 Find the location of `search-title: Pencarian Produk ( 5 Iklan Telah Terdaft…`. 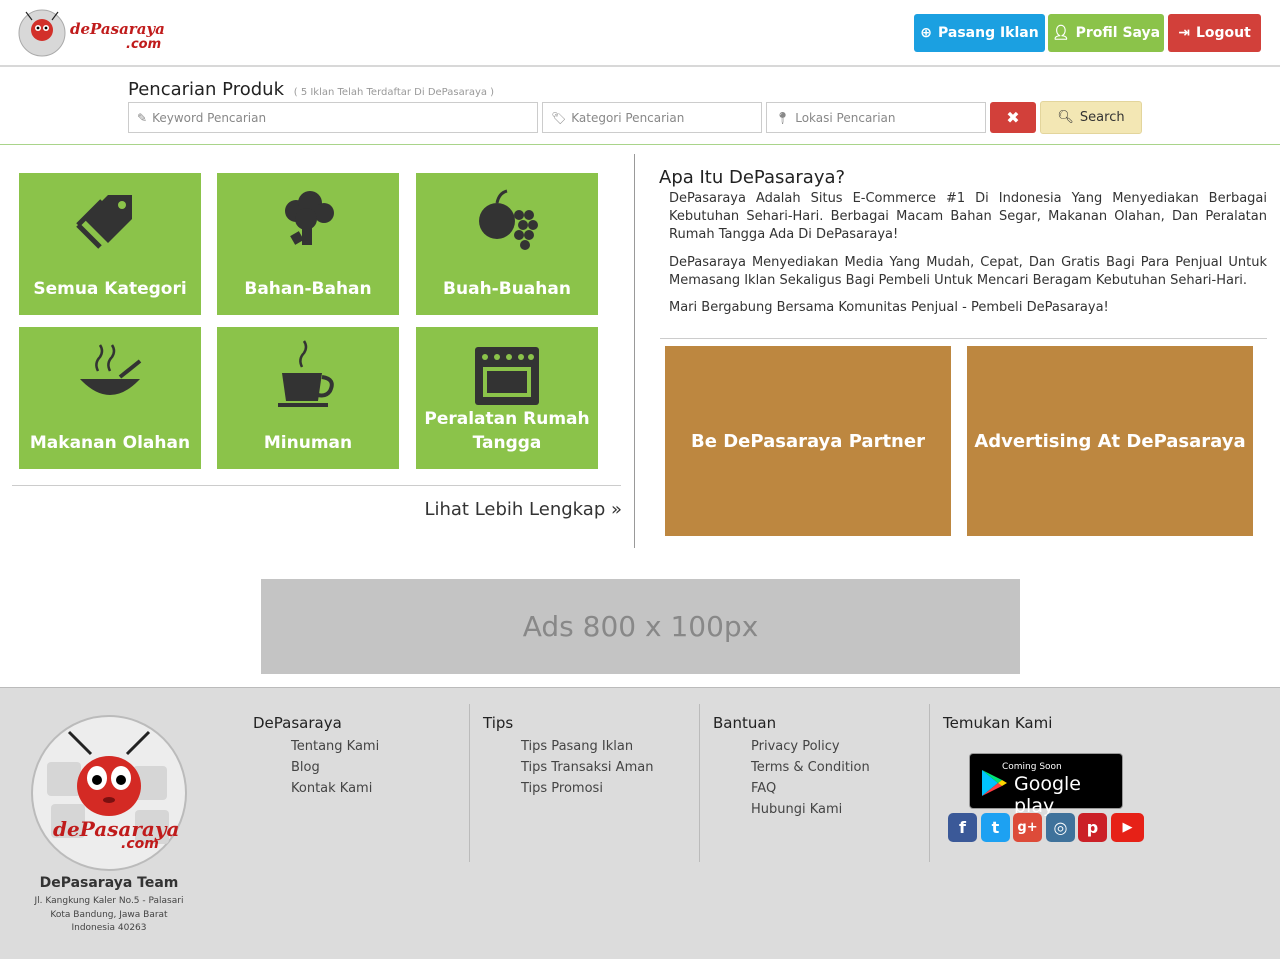

search-title: Pencarian Produk ( 5 Iklan Telah Terdaft… is located at coordinates (311, 89).